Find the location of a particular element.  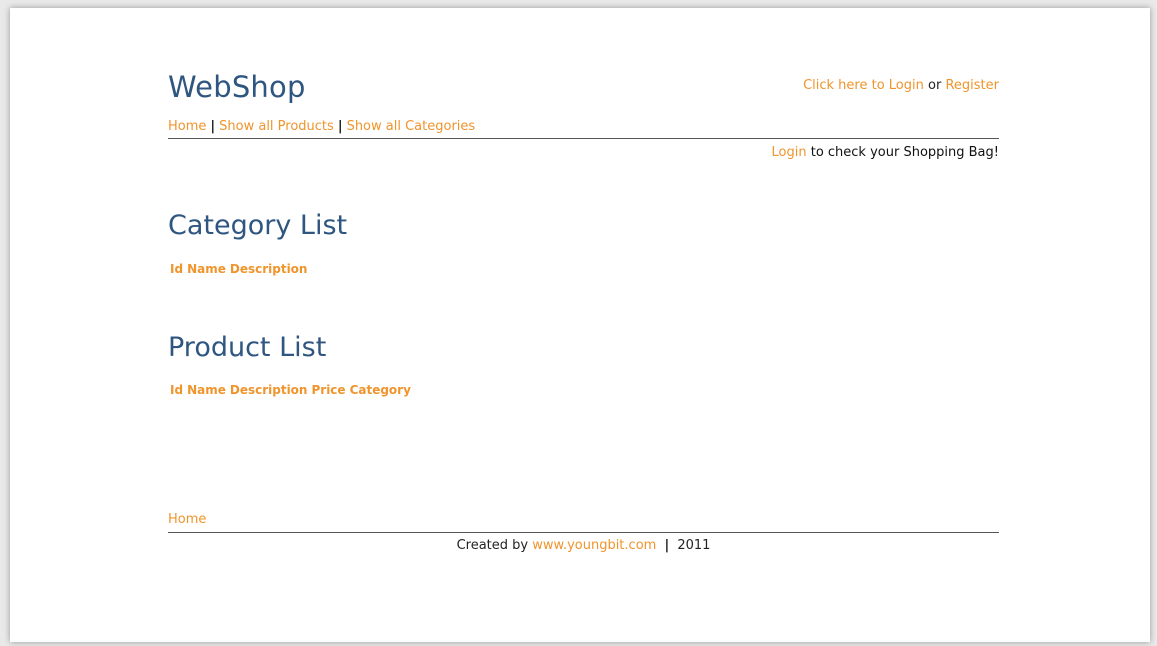

login-register-line: Click here to Login or Register is located at coordinates (901, 85).